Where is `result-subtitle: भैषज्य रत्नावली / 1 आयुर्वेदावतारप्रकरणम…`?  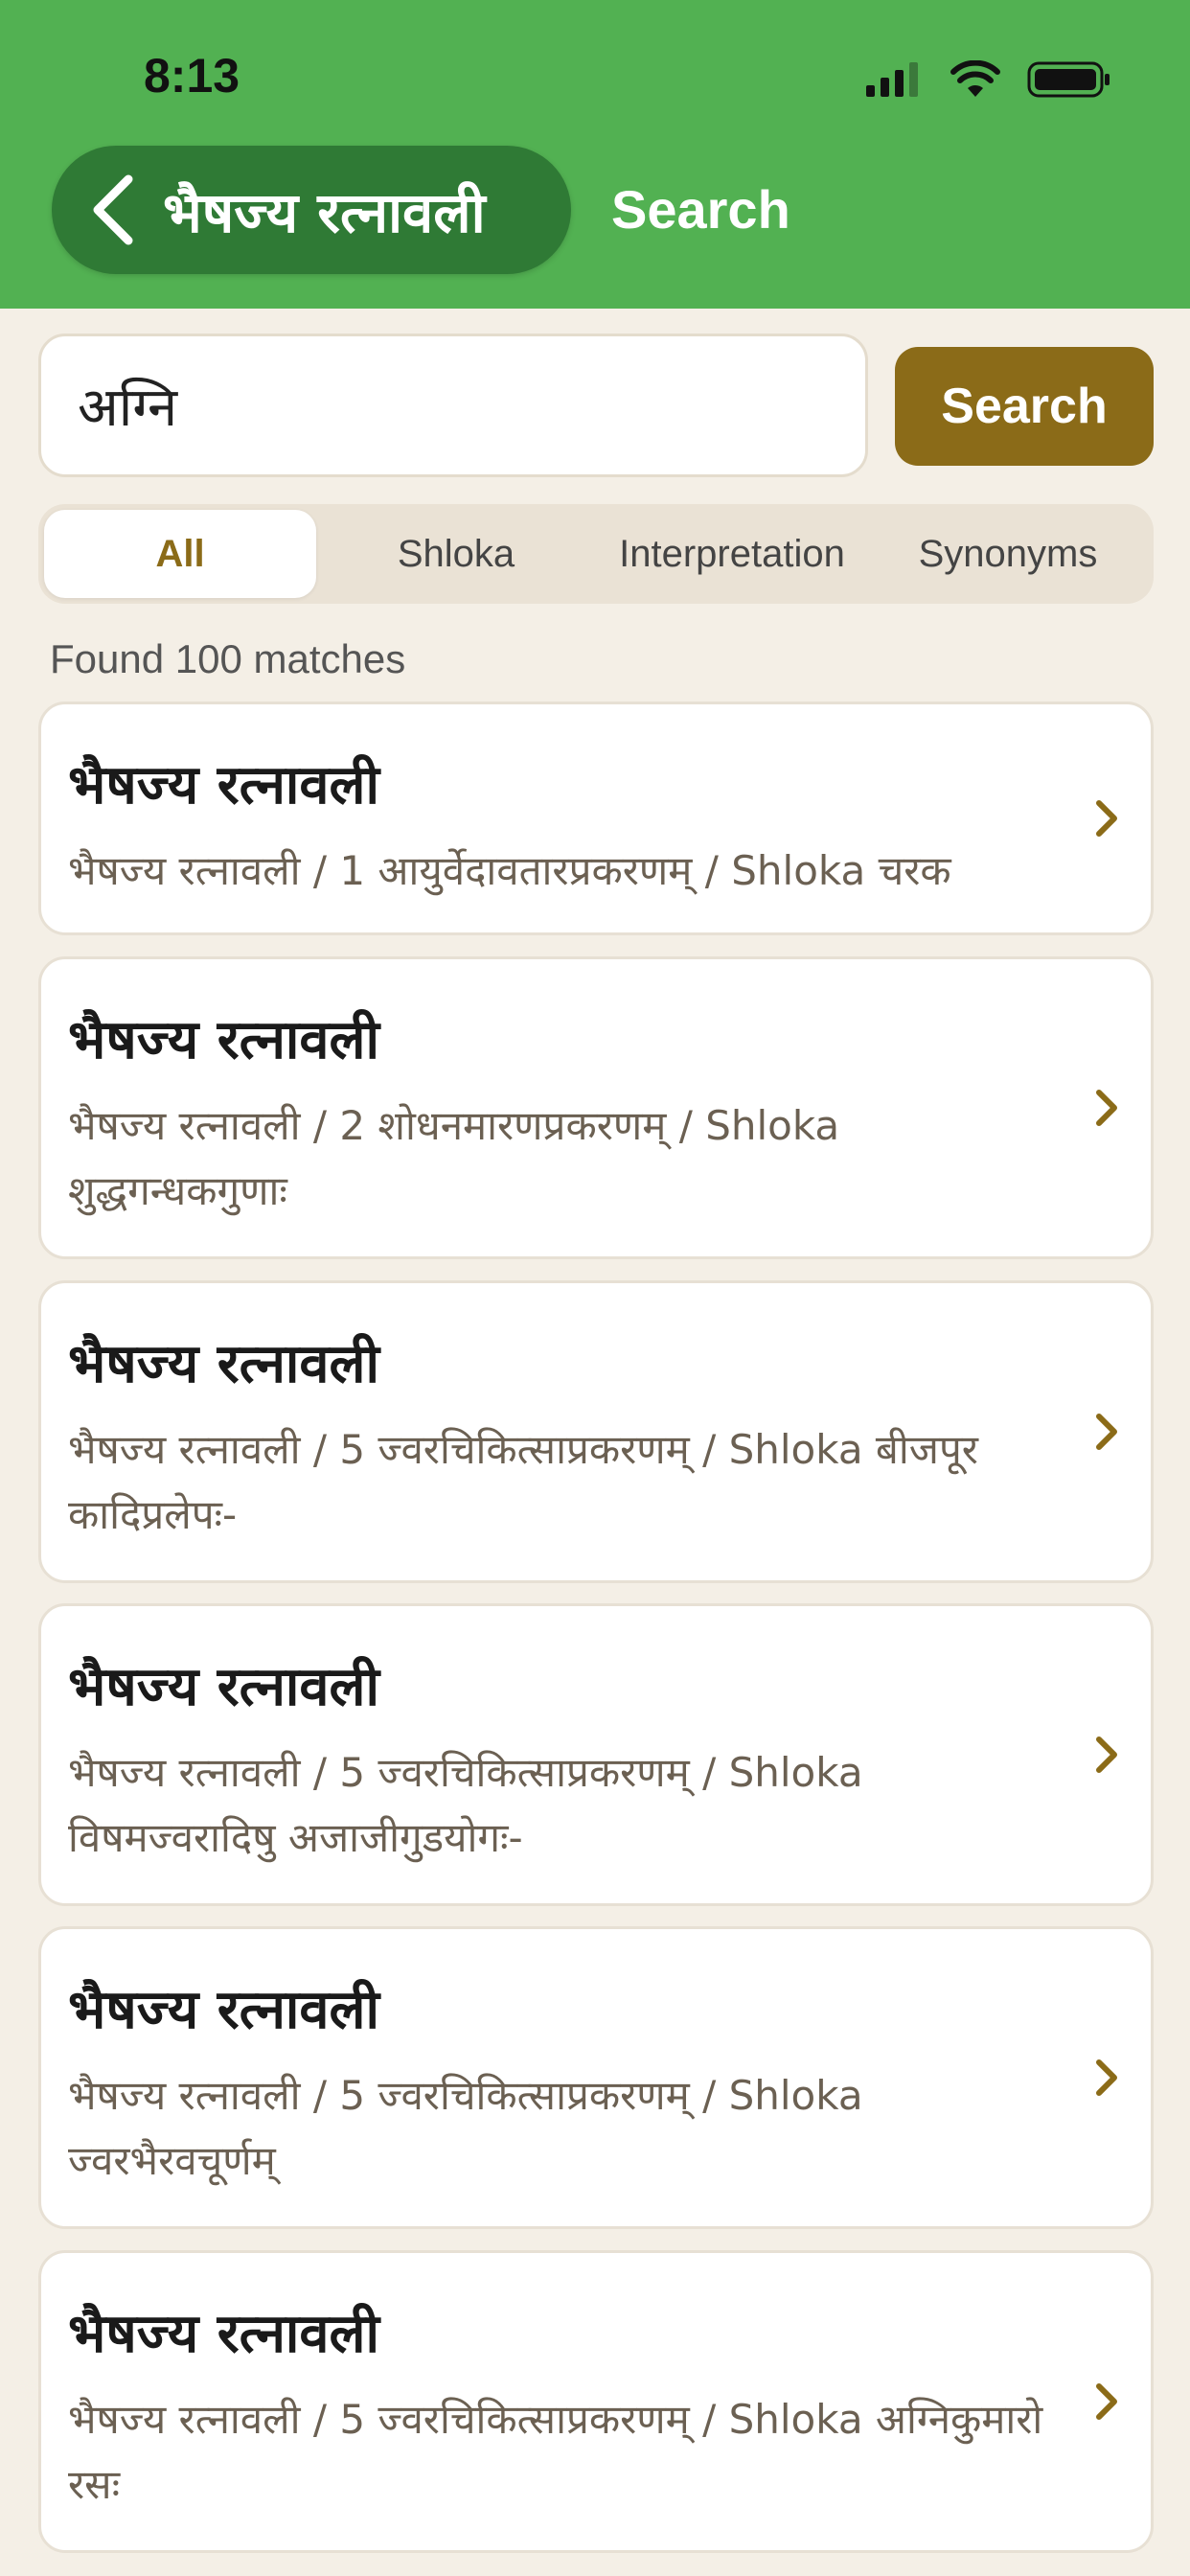
result-subtitle: भैषज्य रत्नावली / 1 आयुर्वेदावतारप्रकरणम… is located at coordinates (510, 870).